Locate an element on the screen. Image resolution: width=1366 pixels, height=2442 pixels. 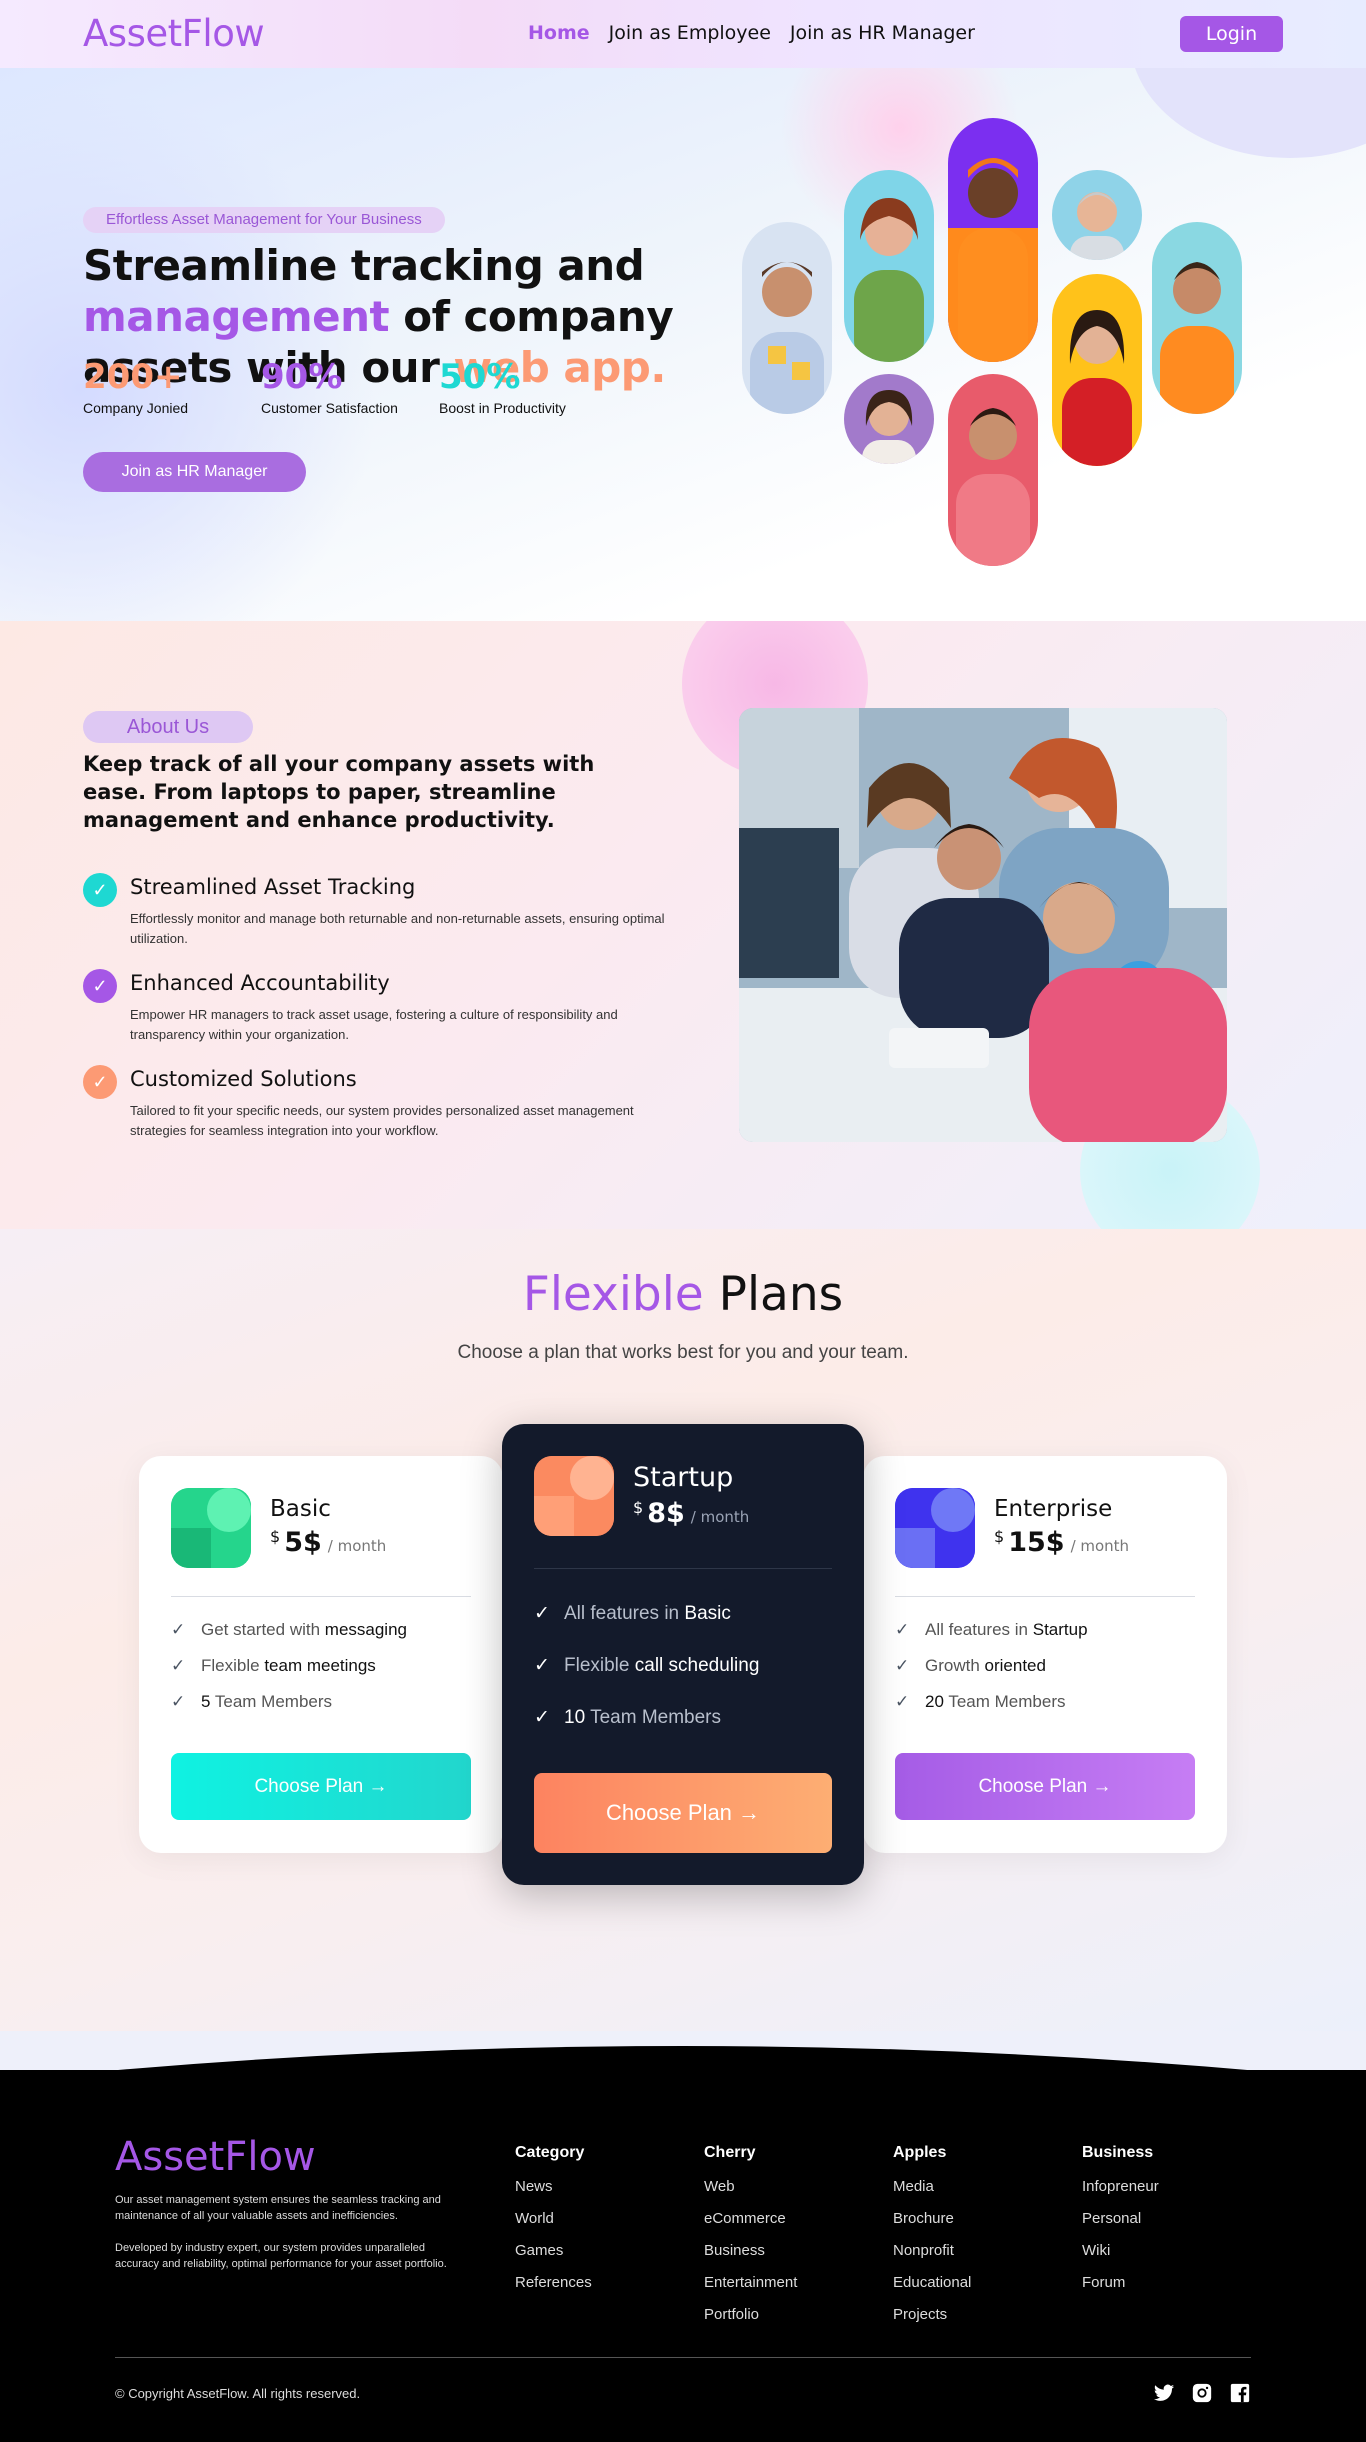
footer-link: References is located at coordinates (553, 2283).